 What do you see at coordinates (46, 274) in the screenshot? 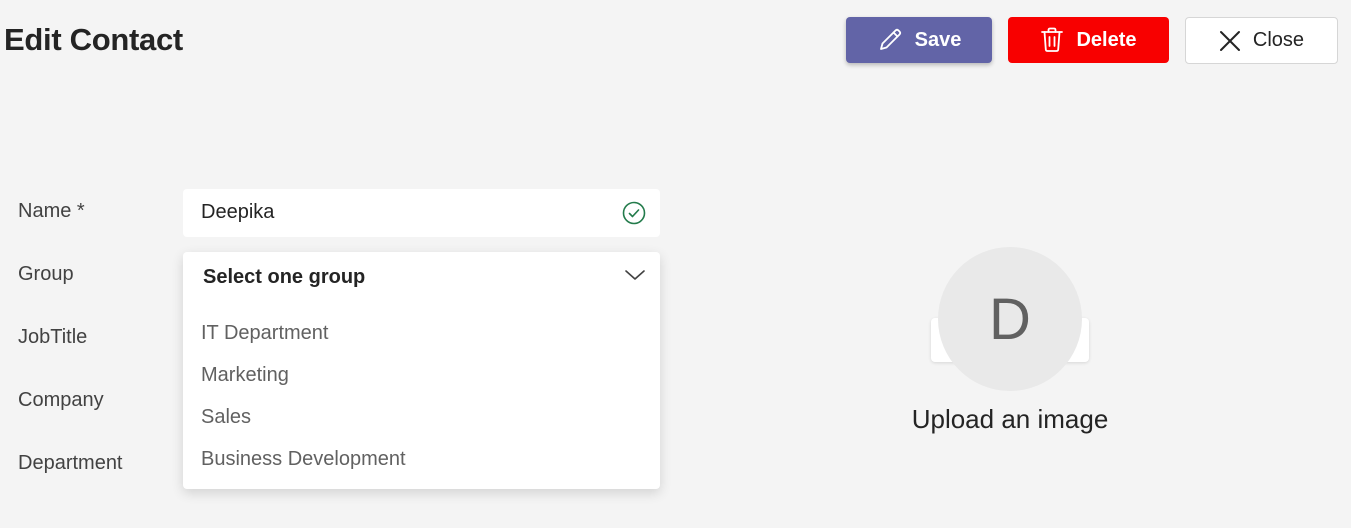
I see `group-label: Group` at bounding box center [46, 274].